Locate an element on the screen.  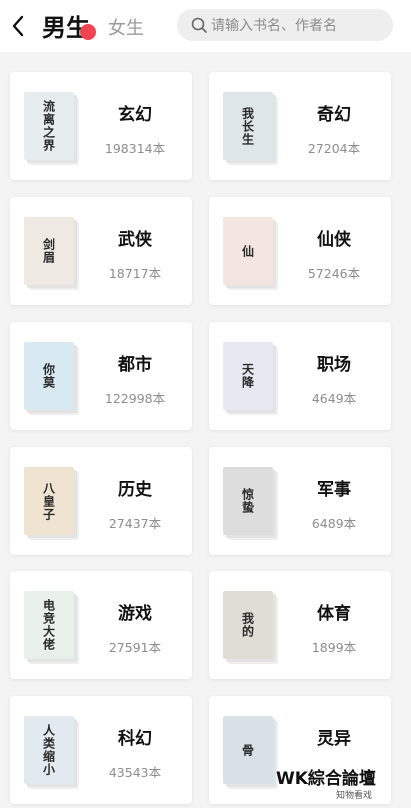
cover-title: 天降 is located at coordinates (247, 376).